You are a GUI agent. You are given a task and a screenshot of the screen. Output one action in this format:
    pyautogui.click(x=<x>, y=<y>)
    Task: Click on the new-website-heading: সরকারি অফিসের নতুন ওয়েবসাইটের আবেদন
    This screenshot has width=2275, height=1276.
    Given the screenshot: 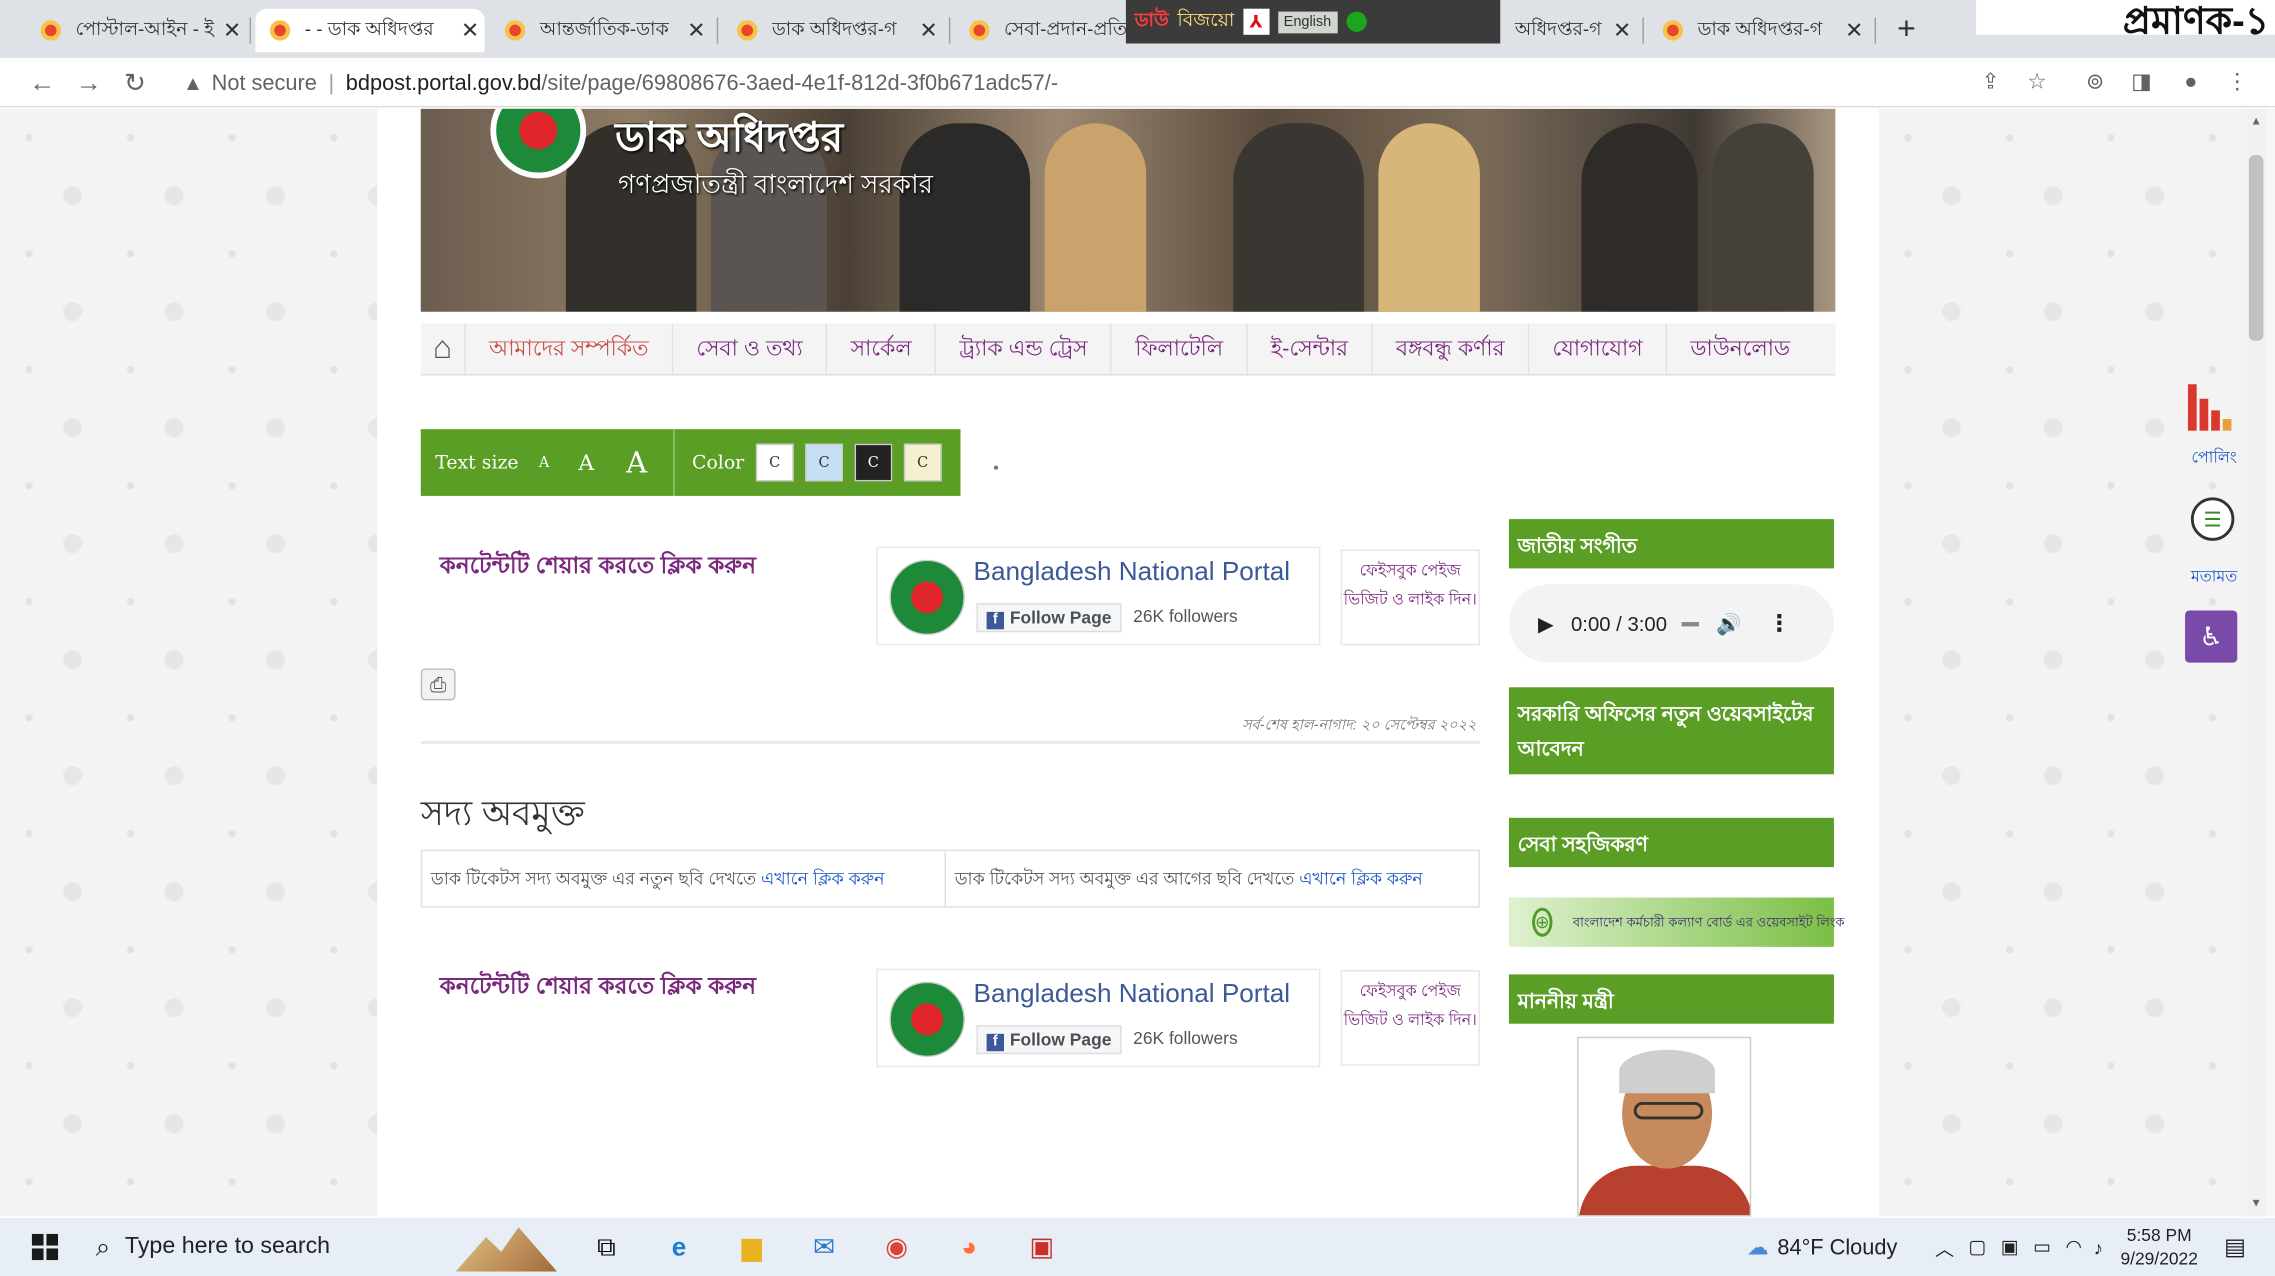 What is the action you would take?
    pyautogui.click(x=1671, y=731)
    